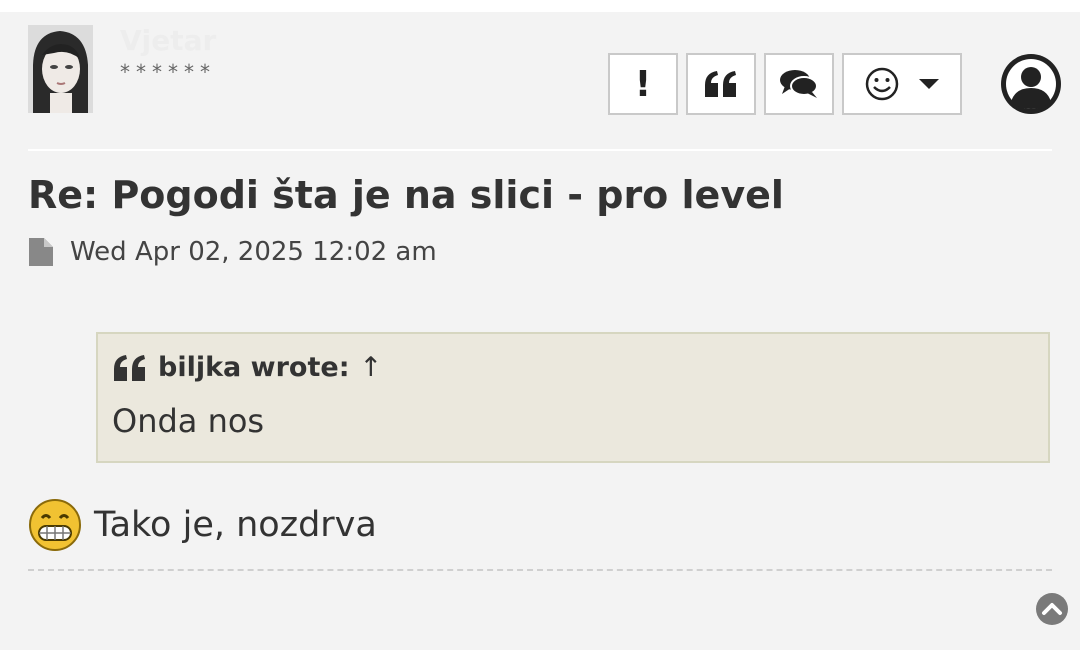 This screenshot has height=664, width=1080. I want to click on report-button: !, so click(643, 84).